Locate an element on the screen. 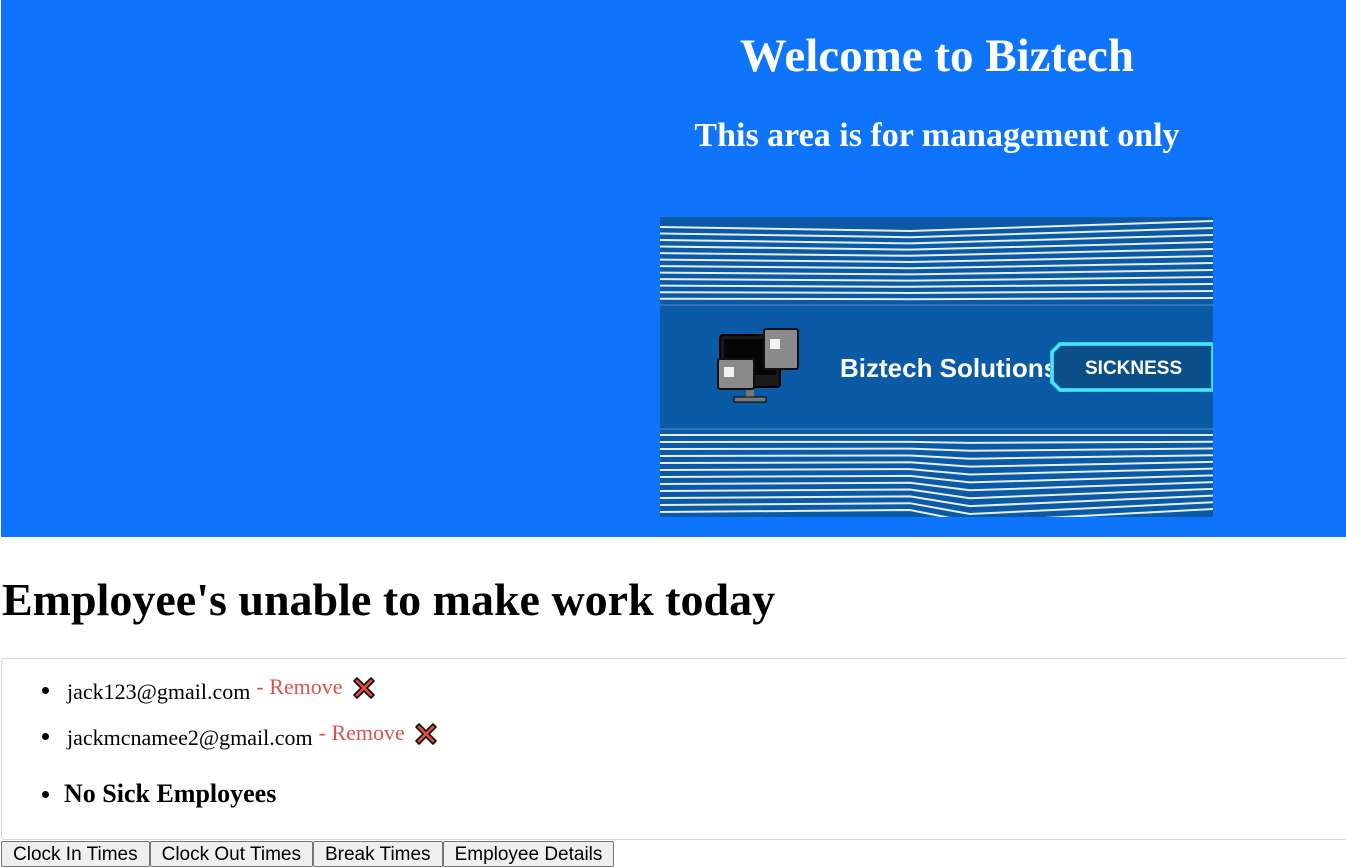 The height and width of the screenshot is (867, 1346). sickness-banner-image: Biztech Solutions SICKNESS is located at coordinates (936, 367).